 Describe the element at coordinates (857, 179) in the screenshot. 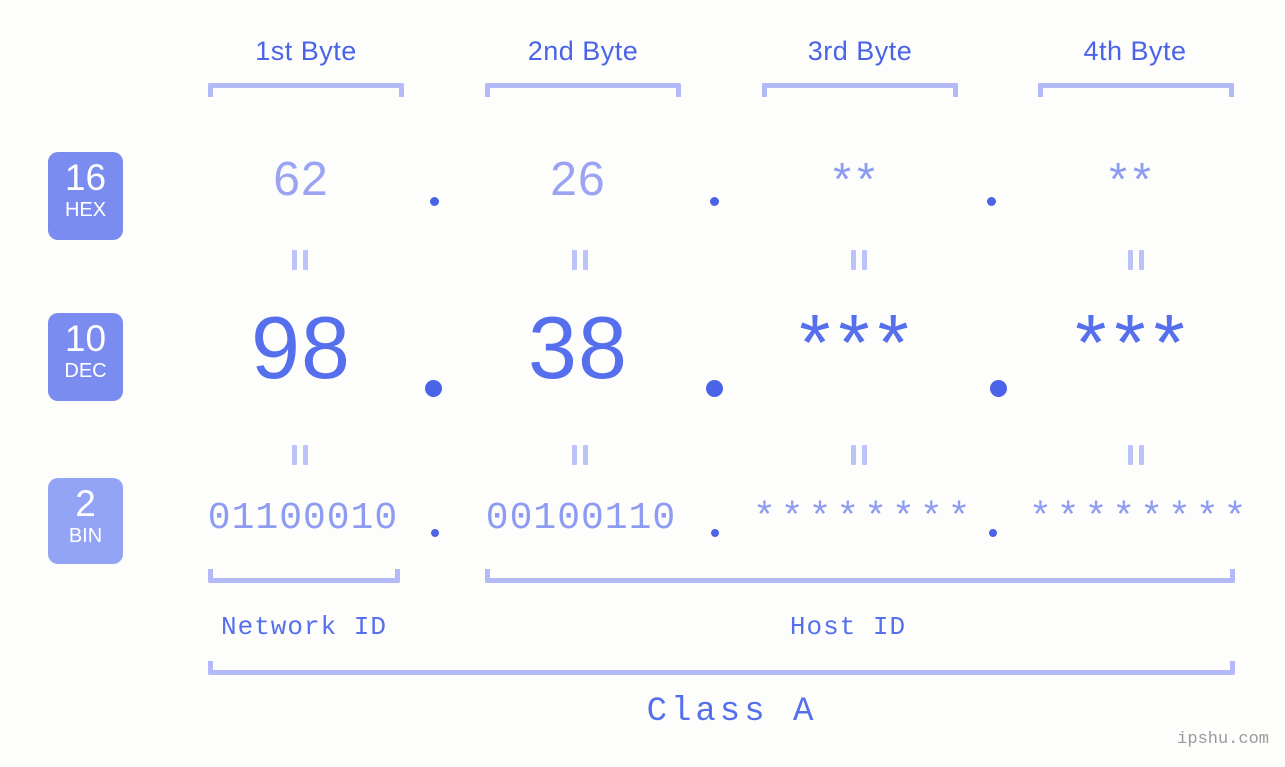

I see `hex-byte-3: **` at that location.